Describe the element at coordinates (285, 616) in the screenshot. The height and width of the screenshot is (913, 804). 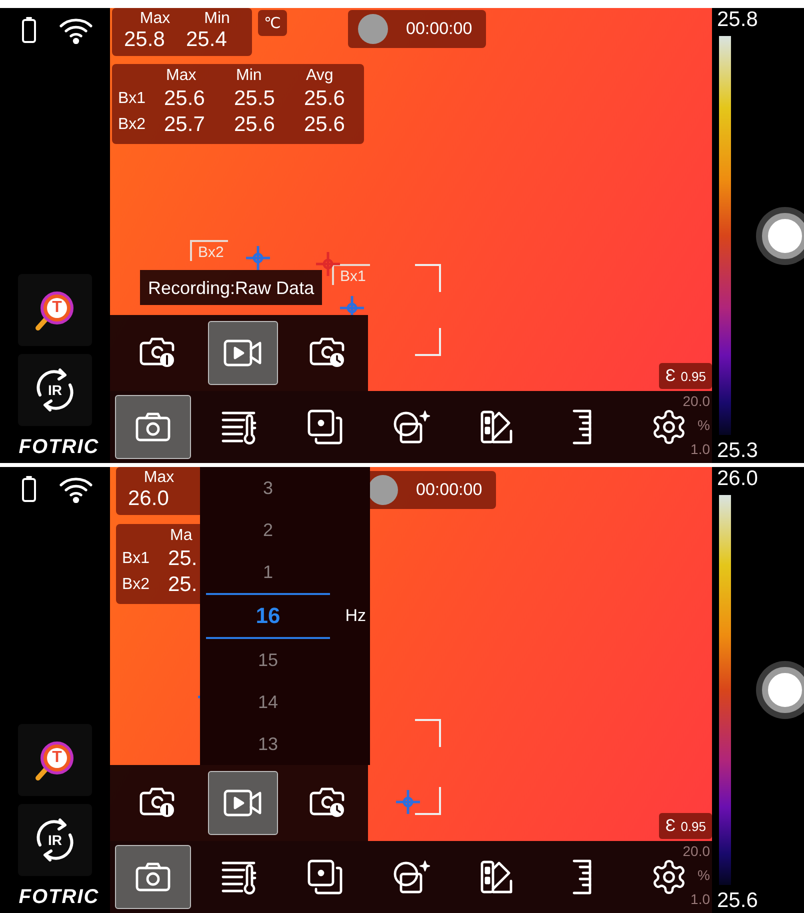
I see `frame-rate-picker: 3 2 1 16 Hz 15 14 13` at that location.